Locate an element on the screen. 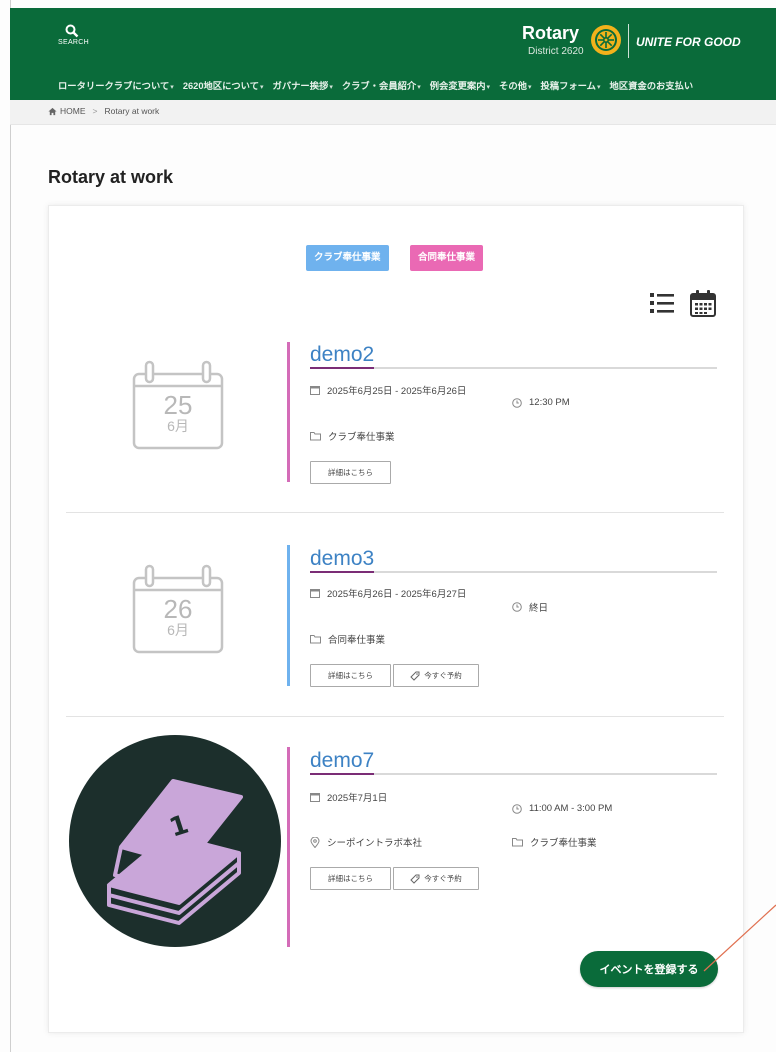 This screenshot has height=1052, width=776. home-icon is located at coordinates (52, 111).